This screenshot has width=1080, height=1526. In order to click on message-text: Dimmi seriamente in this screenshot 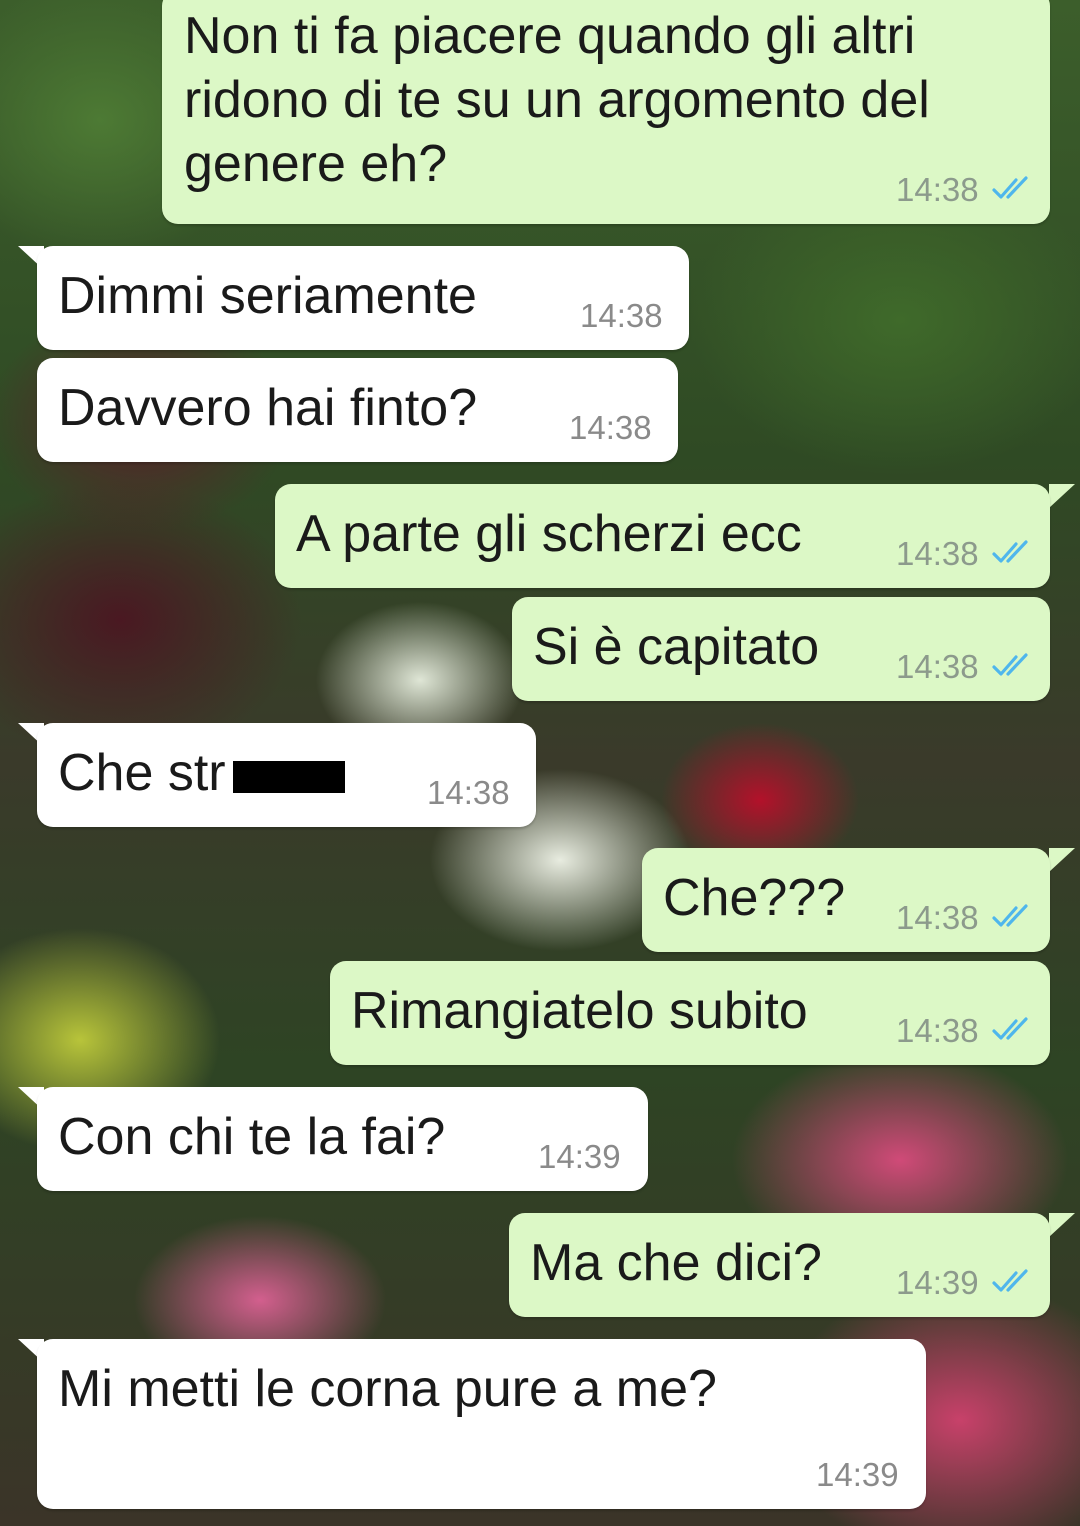, I will do `click(267, 296)`.